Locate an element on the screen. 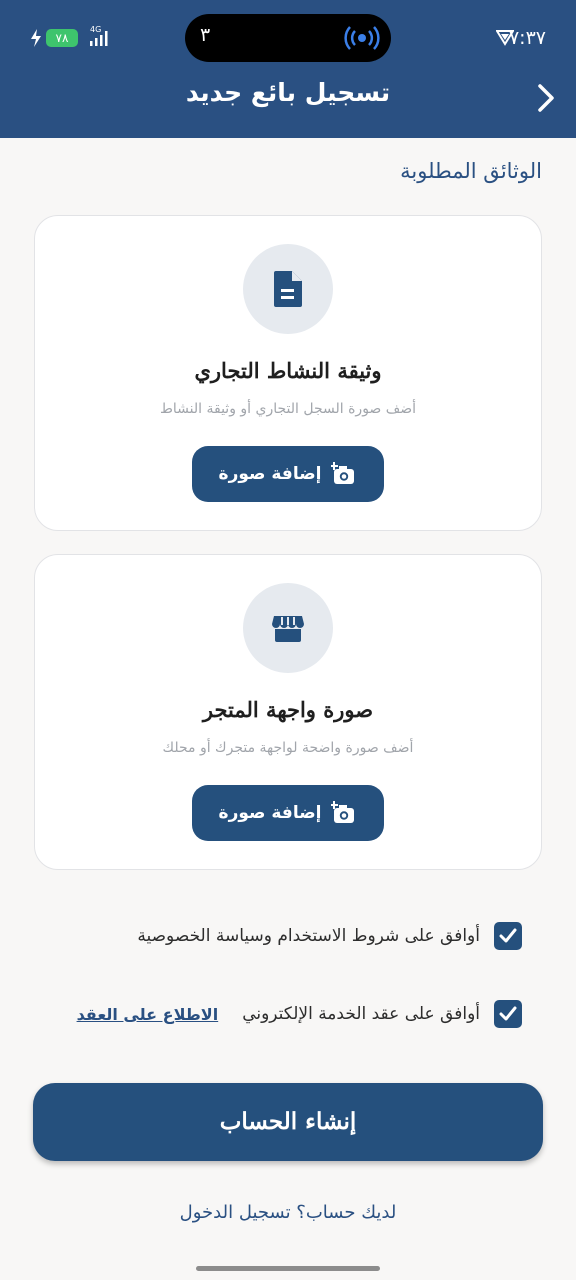  document-icon-circle is located at coordinates (288, 289).